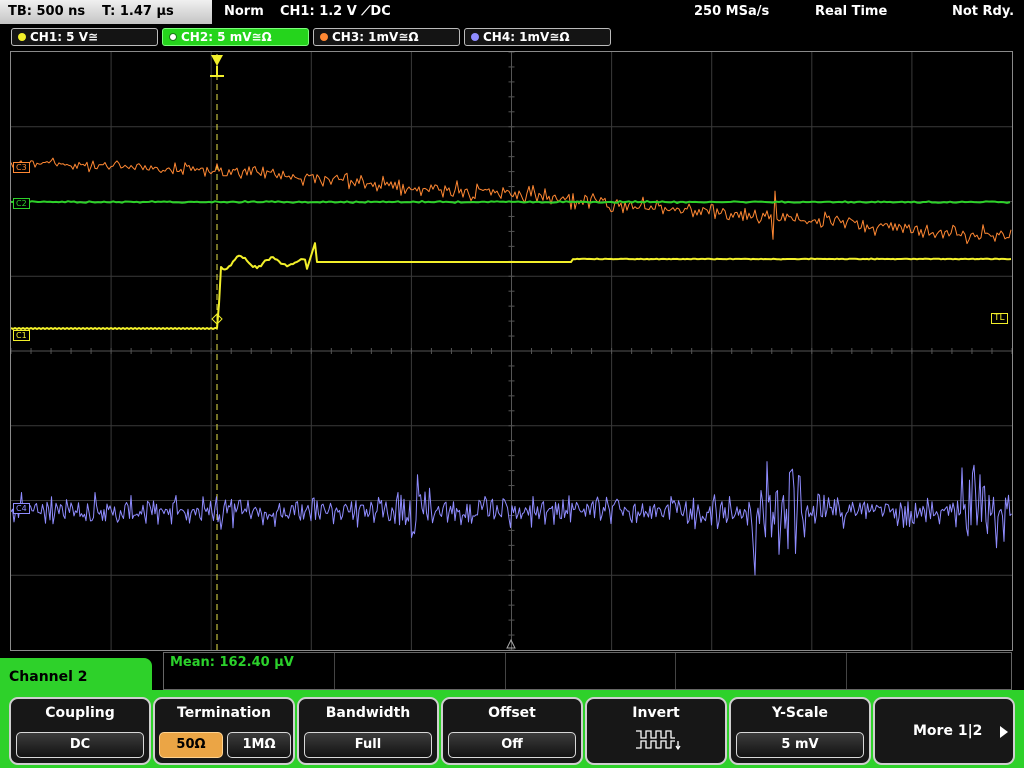  What do you see at coordinates (244, 11) in the screenshot?
I see `trigger-mode: Norm` at bounding box center [244, 11].